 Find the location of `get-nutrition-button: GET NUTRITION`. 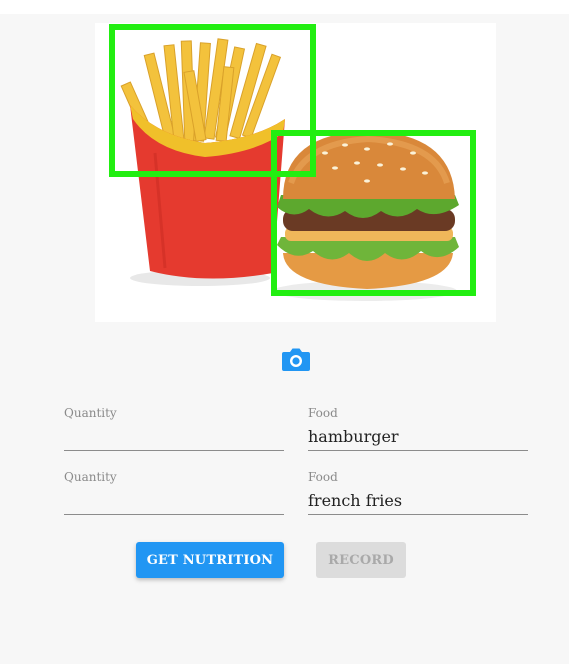

get-nutrition-button: GET NUTRITION is located at coordinates (210, 560).